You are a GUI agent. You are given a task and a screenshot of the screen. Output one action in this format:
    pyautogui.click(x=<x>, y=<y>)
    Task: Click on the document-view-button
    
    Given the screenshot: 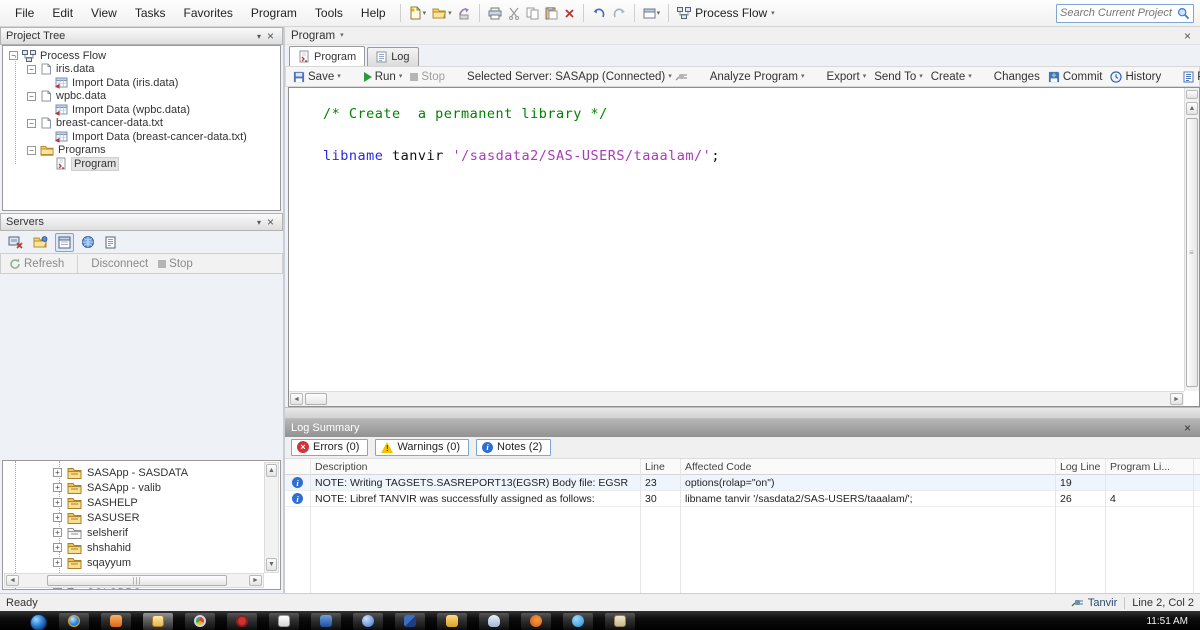 What is the action you would take?
    pyautogui.click(x=110, y=242)
    